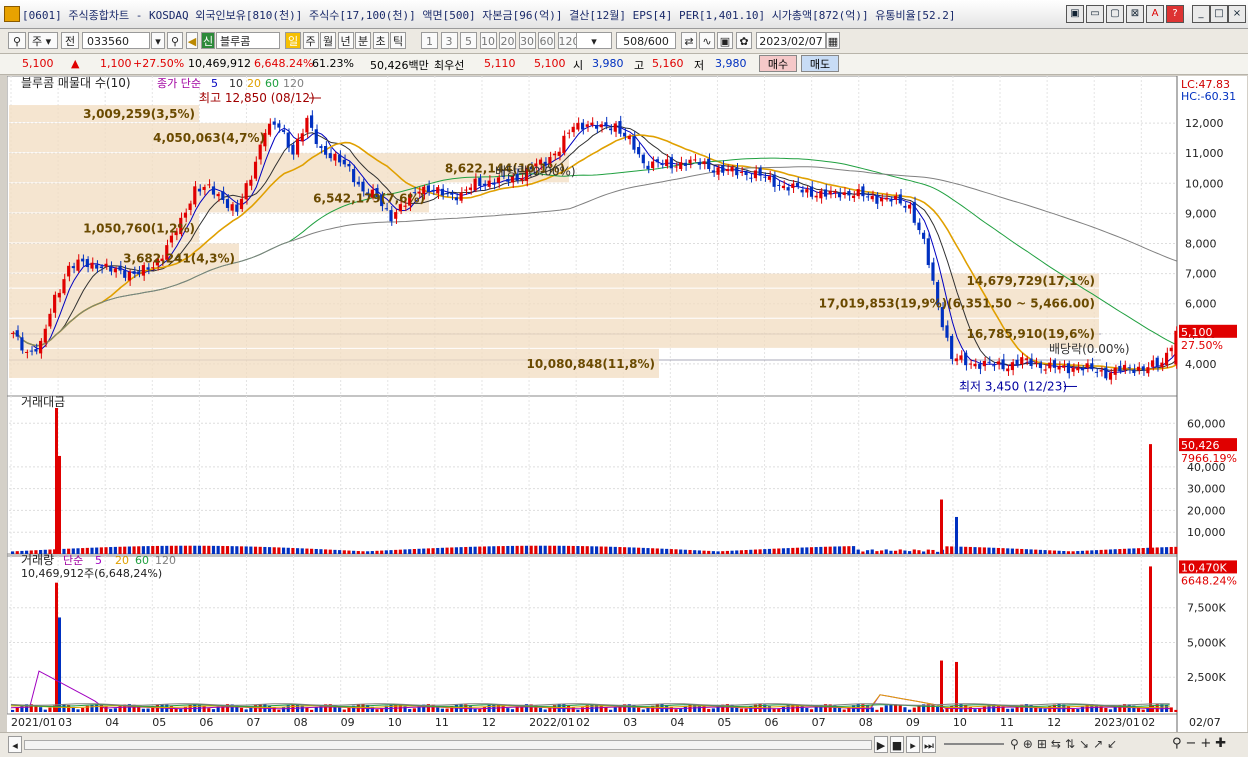 The image size is (1248, 757). Describe the element at coordinates (254, 83) in the screenshot. I see `ma-period-label: 20` at that location.